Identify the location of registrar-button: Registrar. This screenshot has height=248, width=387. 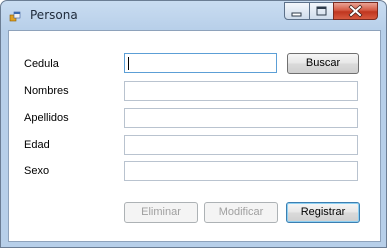
(323, 212).